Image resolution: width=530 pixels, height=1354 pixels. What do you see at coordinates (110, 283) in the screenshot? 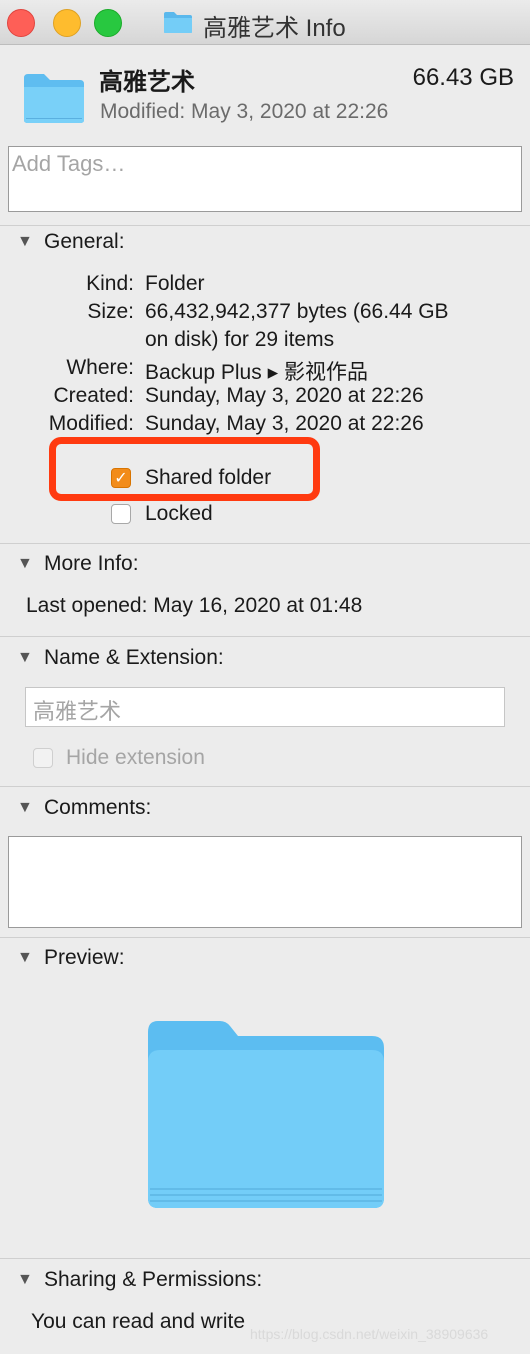
I see `kind-label: Kind:` at bounding box center [110, 283].